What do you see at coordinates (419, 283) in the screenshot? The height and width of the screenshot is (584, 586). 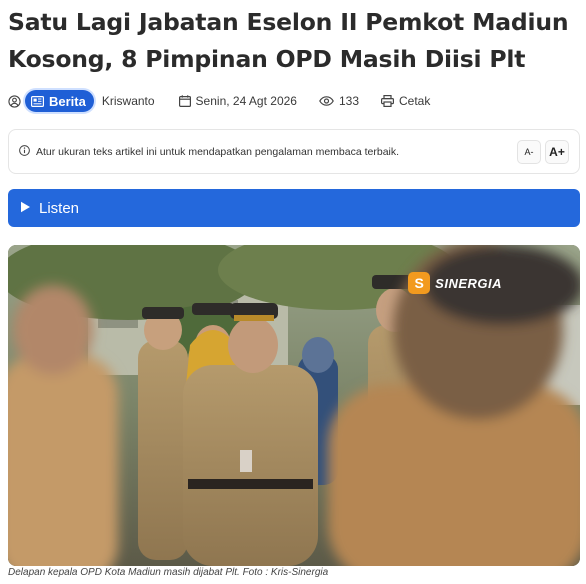 I see `sinergia-logo-icon: S` at bounding box center [419, 283].